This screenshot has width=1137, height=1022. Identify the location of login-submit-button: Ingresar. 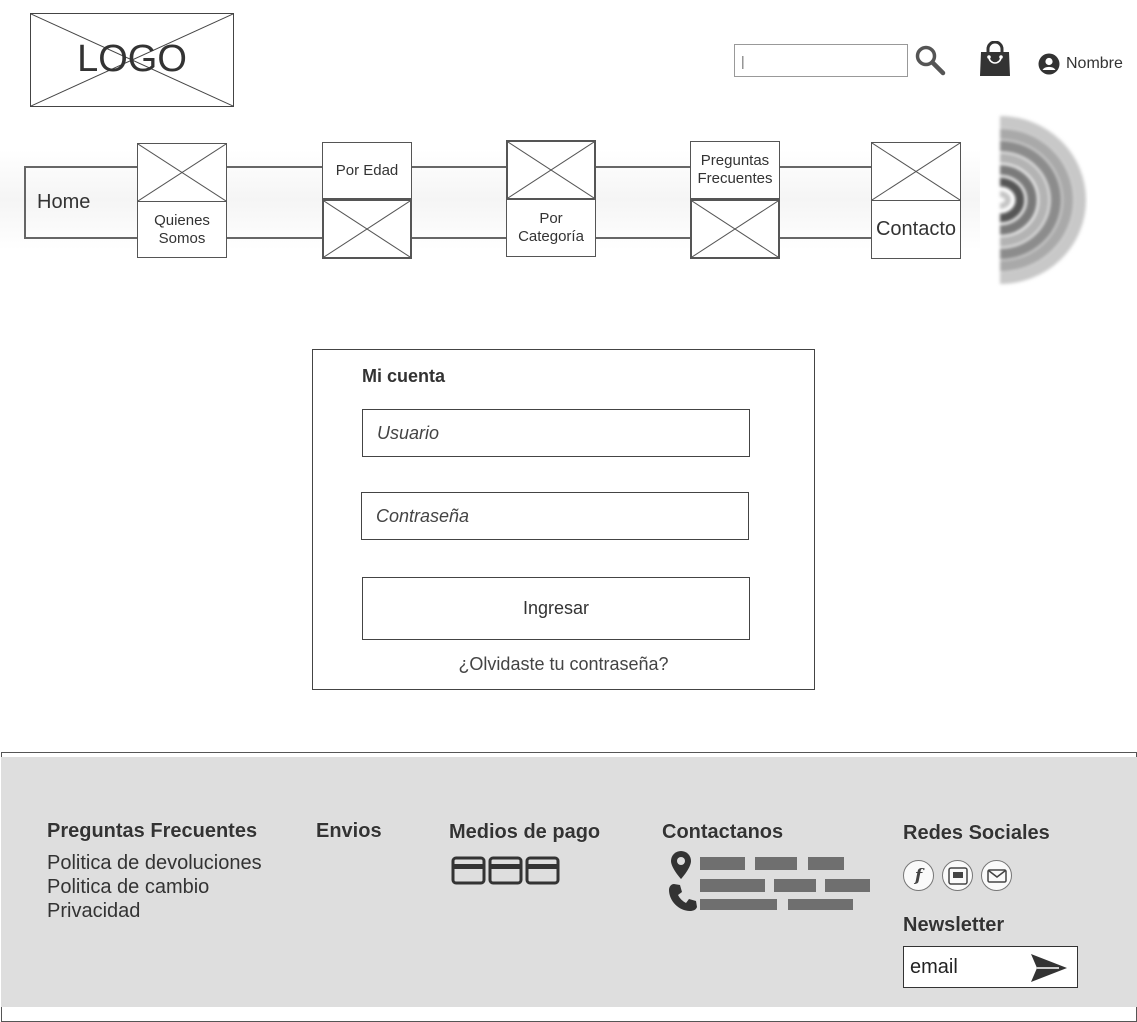
(556, 608).